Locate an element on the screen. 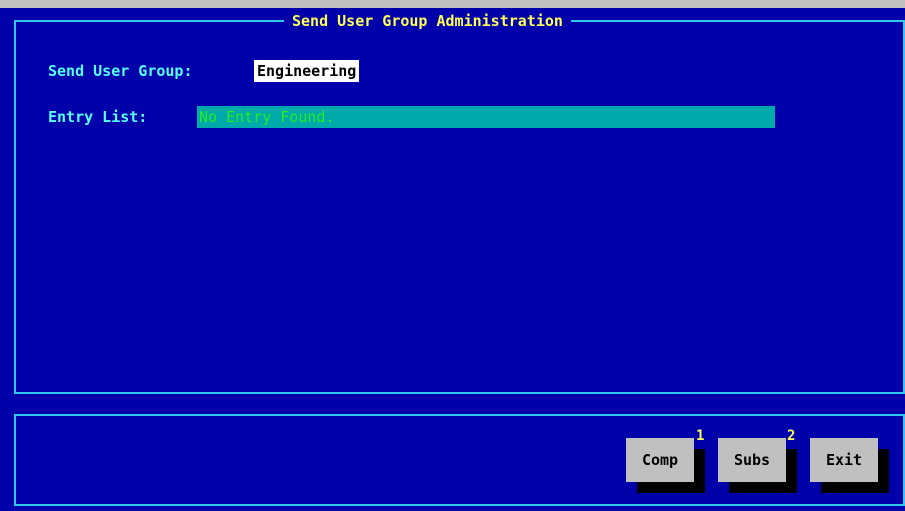 Image resolution: width=905 pixels, height=511 pixels. exit-button: Exit is located at coordinates (844, 460).